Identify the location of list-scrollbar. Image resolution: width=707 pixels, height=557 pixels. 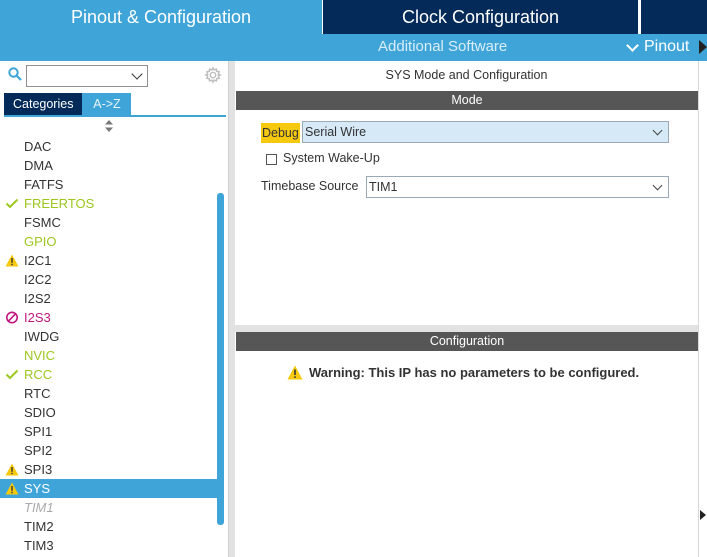
(221, 343).